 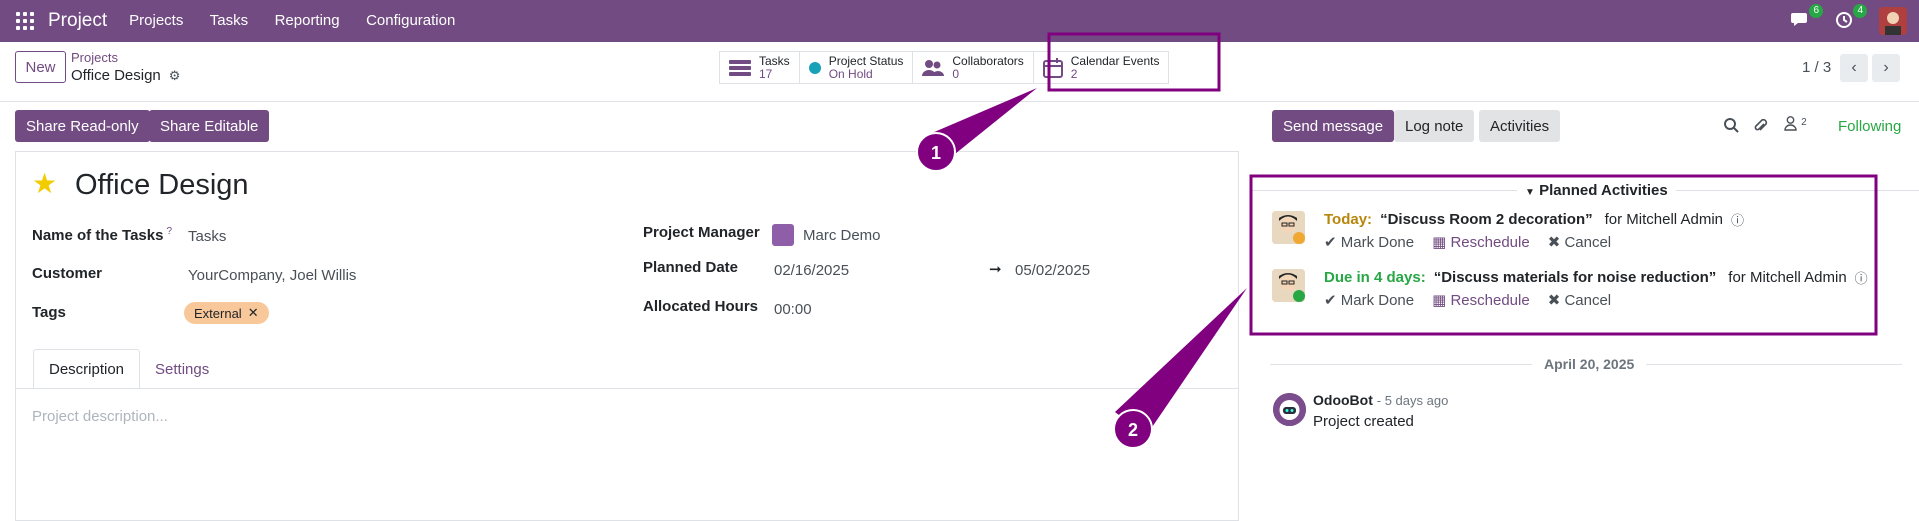 I want to click on paperclip-icon, so click(x=1760, y=128).